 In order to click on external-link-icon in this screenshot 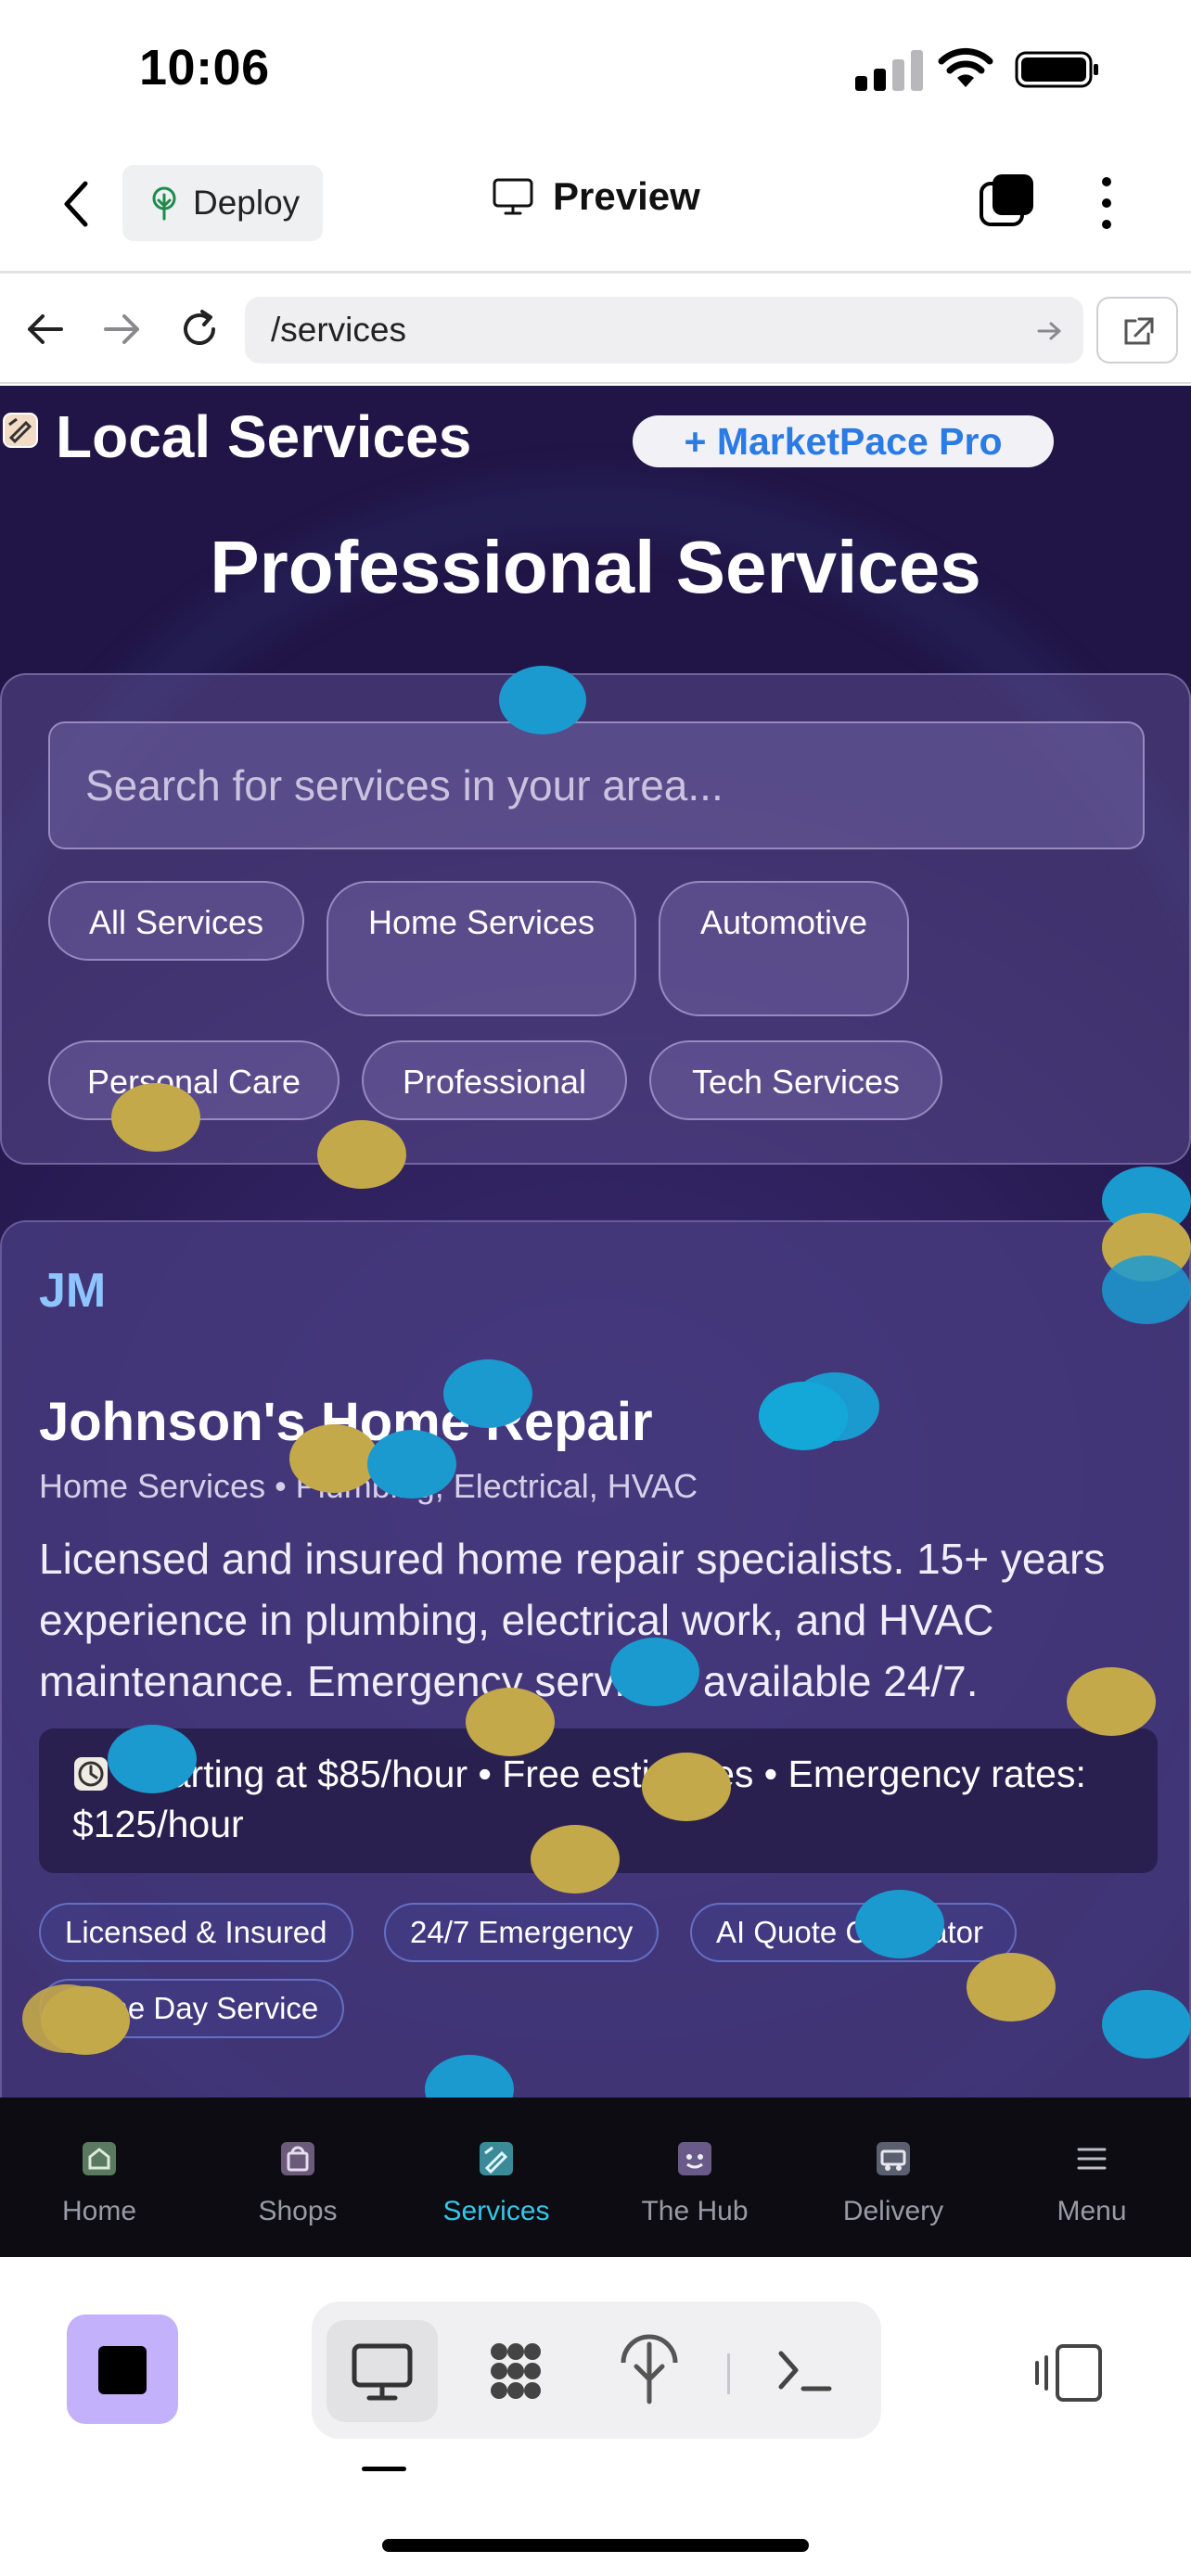, I will do `click(1139, 331)`.